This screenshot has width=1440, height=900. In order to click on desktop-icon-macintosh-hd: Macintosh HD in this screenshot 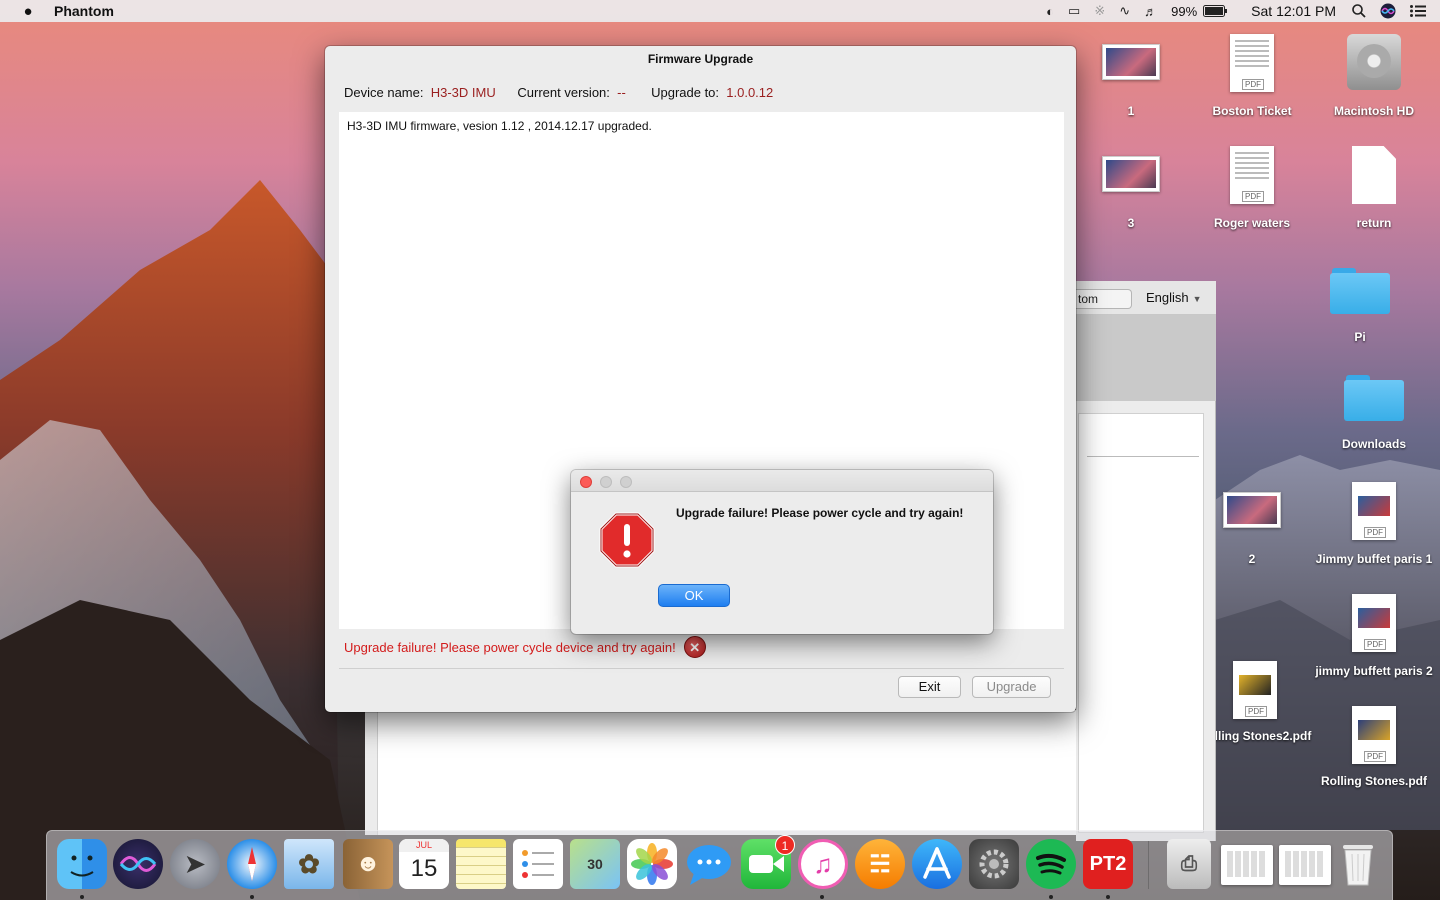, I will do `click(1374, 76)`.